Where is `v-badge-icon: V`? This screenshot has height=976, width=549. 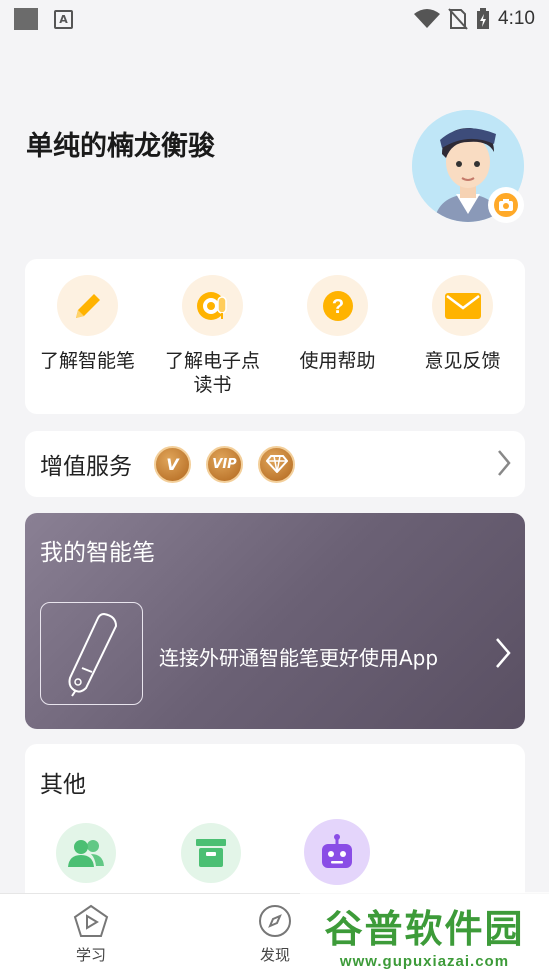 v-badge-icon: V is located at coordinates (172, 464).